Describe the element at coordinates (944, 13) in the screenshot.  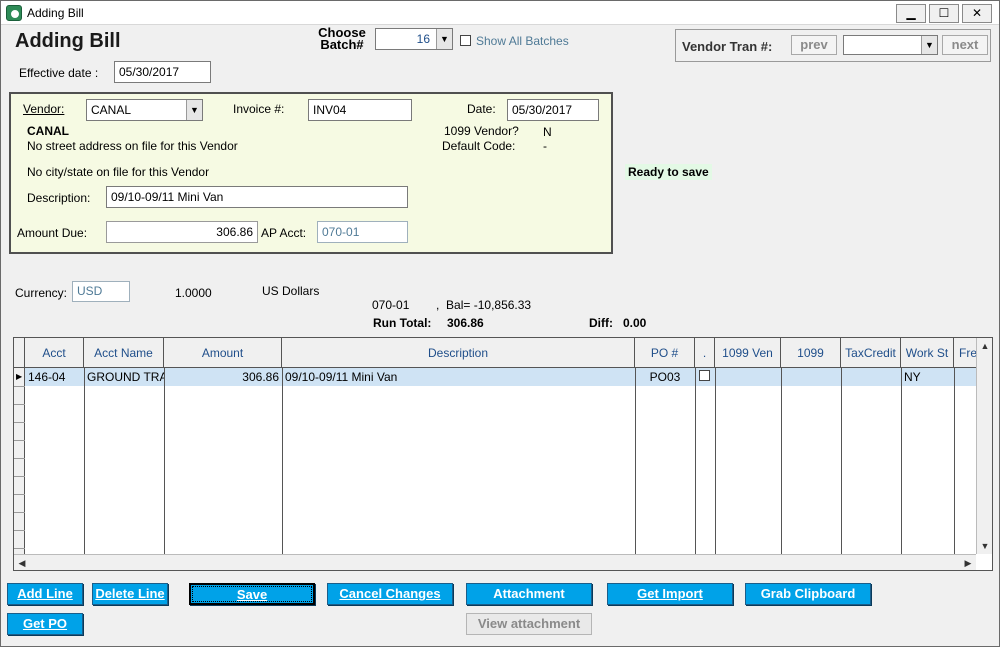
I see `maximize-button: ☐` at that location.